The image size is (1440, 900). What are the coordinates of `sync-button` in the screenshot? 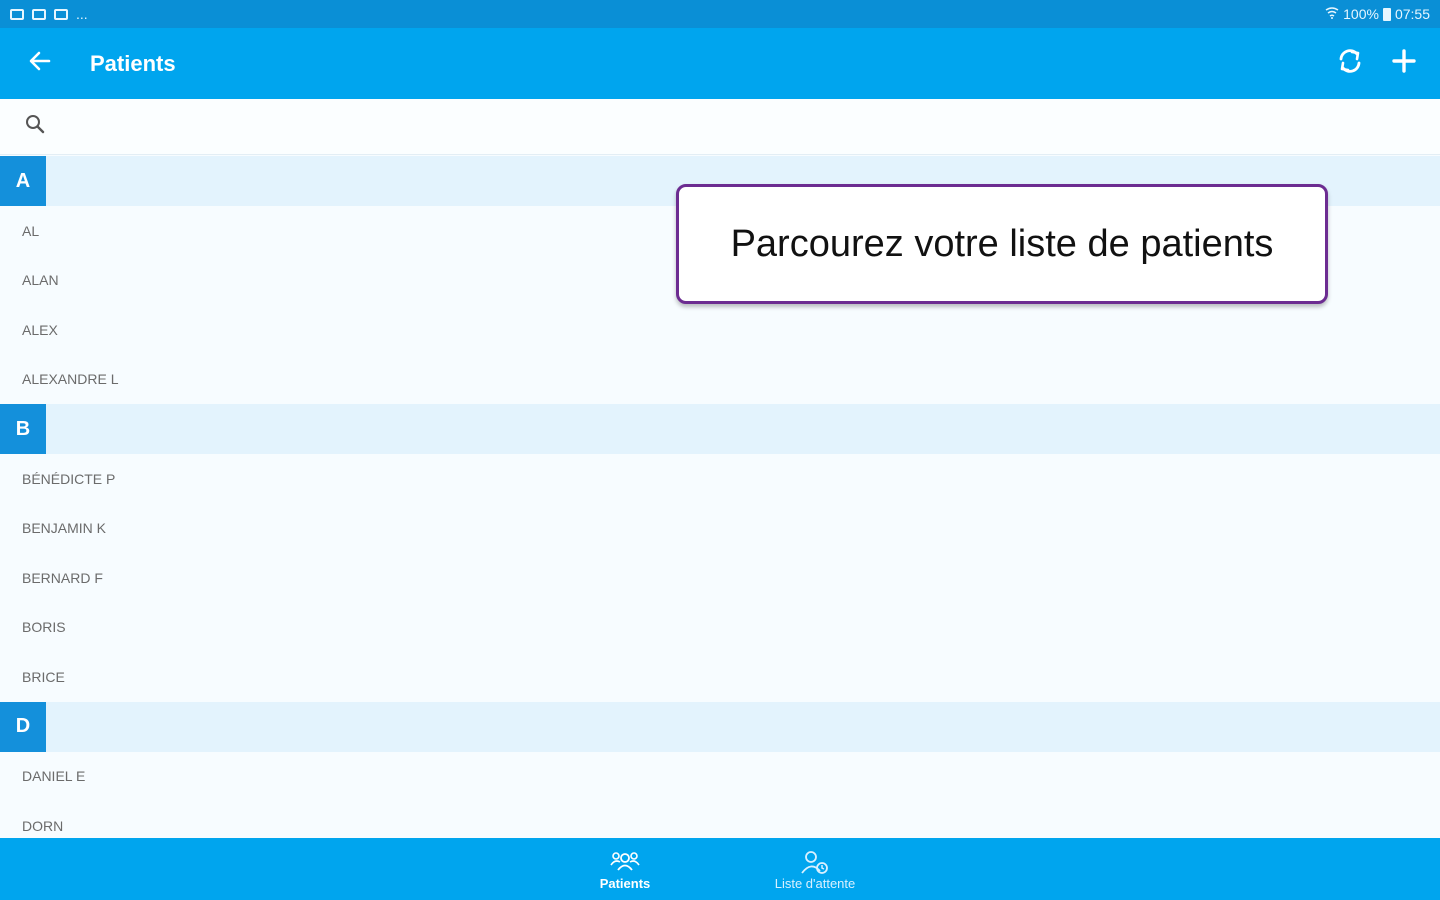 It's located at (1350, 64).